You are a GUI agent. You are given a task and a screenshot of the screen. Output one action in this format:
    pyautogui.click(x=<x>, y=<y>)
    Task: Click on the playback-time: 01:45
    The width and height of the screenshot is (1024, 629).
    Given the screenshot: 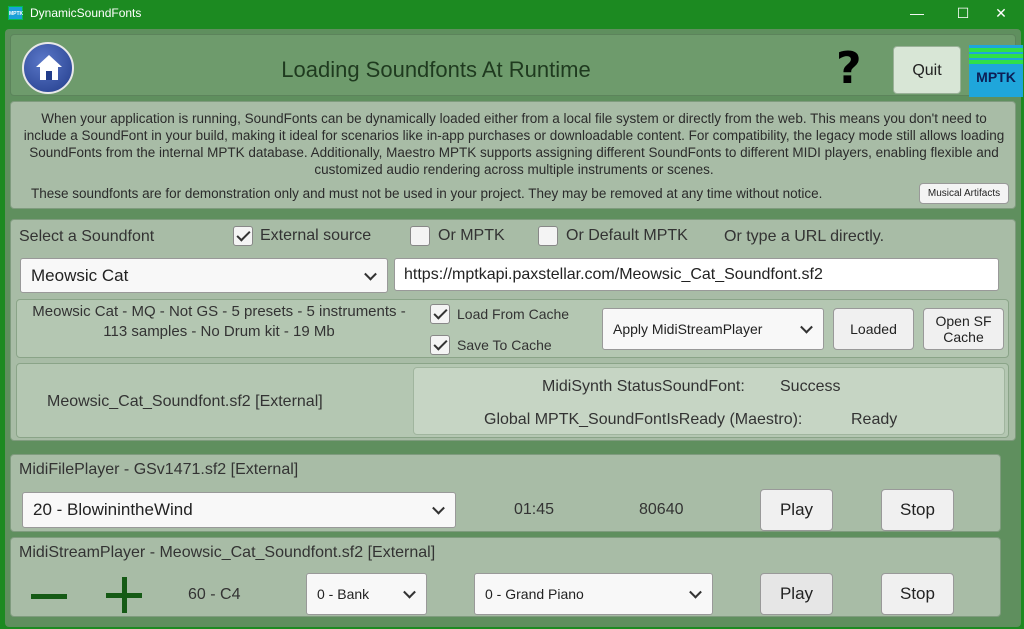 What is the action you would take?
    pyautogui.click(x=534, y=509)
    